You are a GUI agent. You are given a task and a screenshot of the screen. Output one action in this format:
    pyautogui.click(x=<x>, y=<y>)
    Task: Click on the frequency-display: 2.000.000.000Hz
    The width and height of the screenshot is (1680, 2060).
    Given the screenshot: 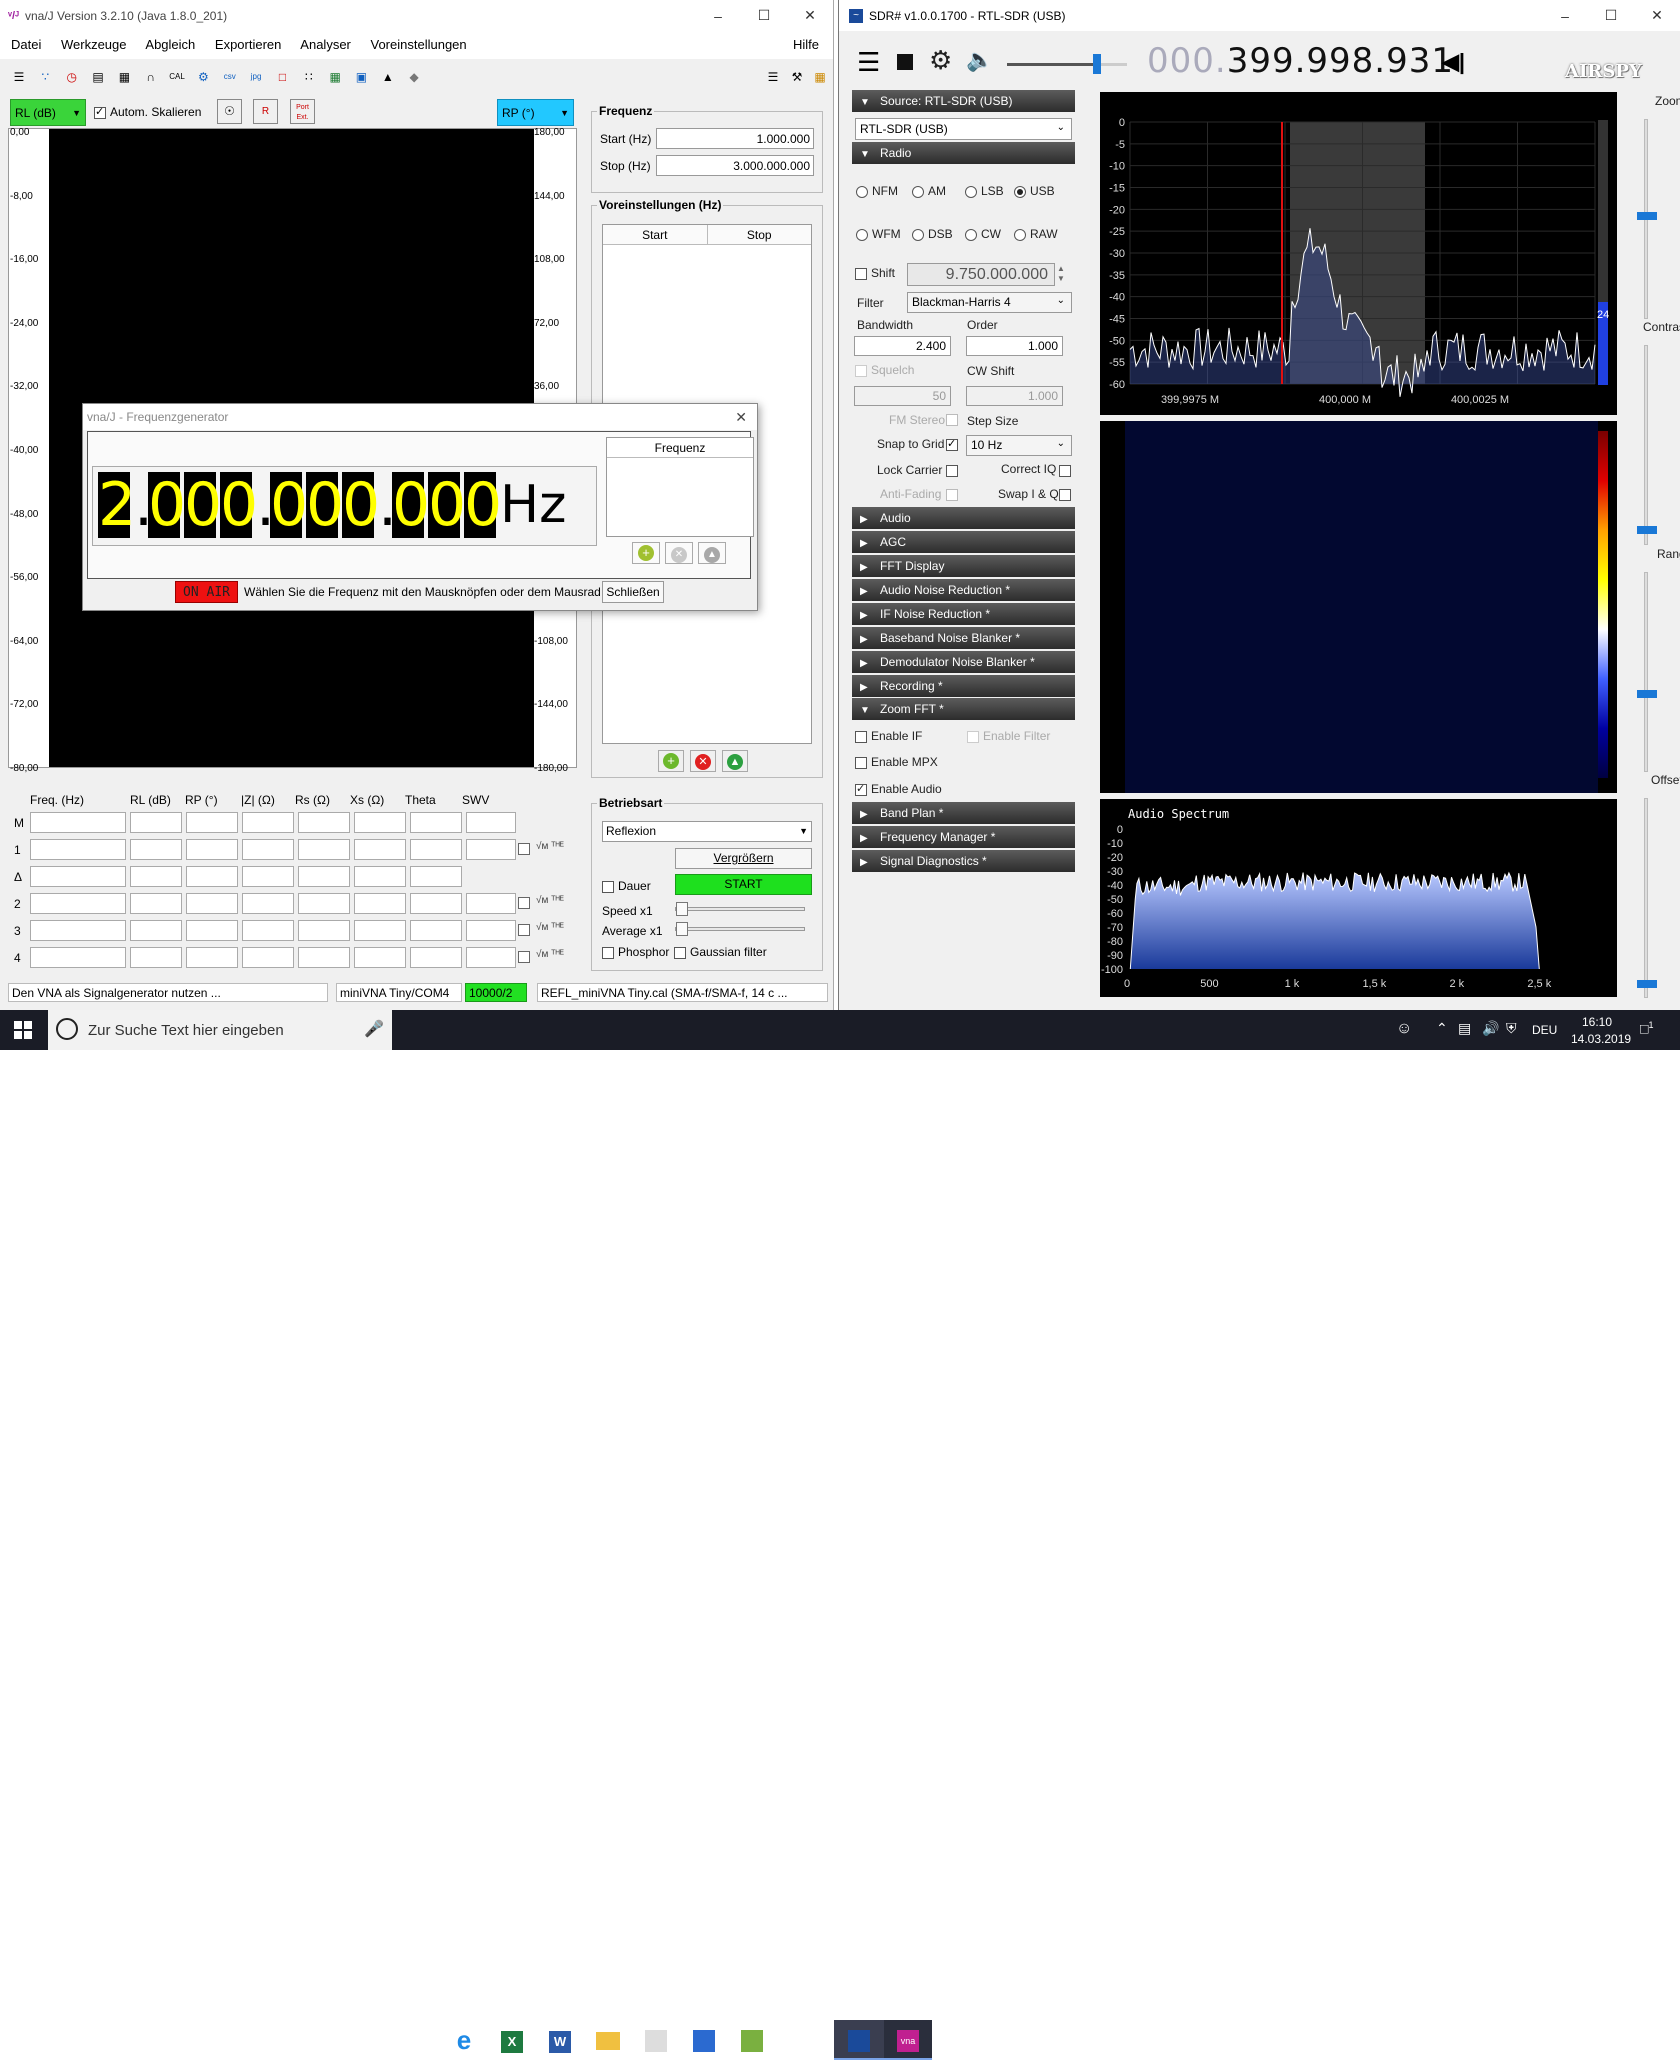 What is the action you would take?
    pyautogui.click(x=344, y=506)
    